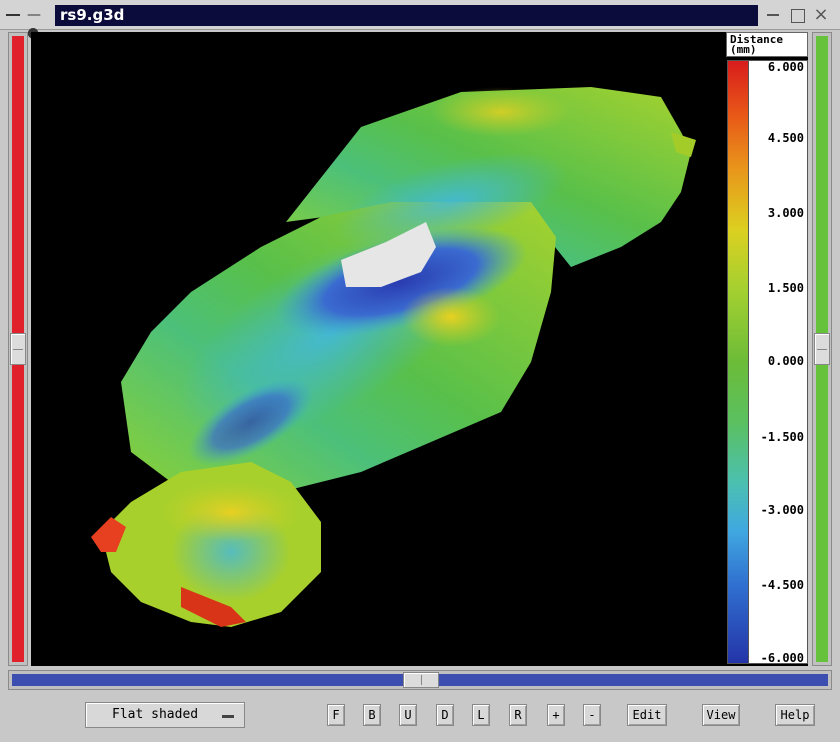  Describe the element at coordinates (785, 138) in the screenshot. I see `legend-tick: 4.500` at that location.